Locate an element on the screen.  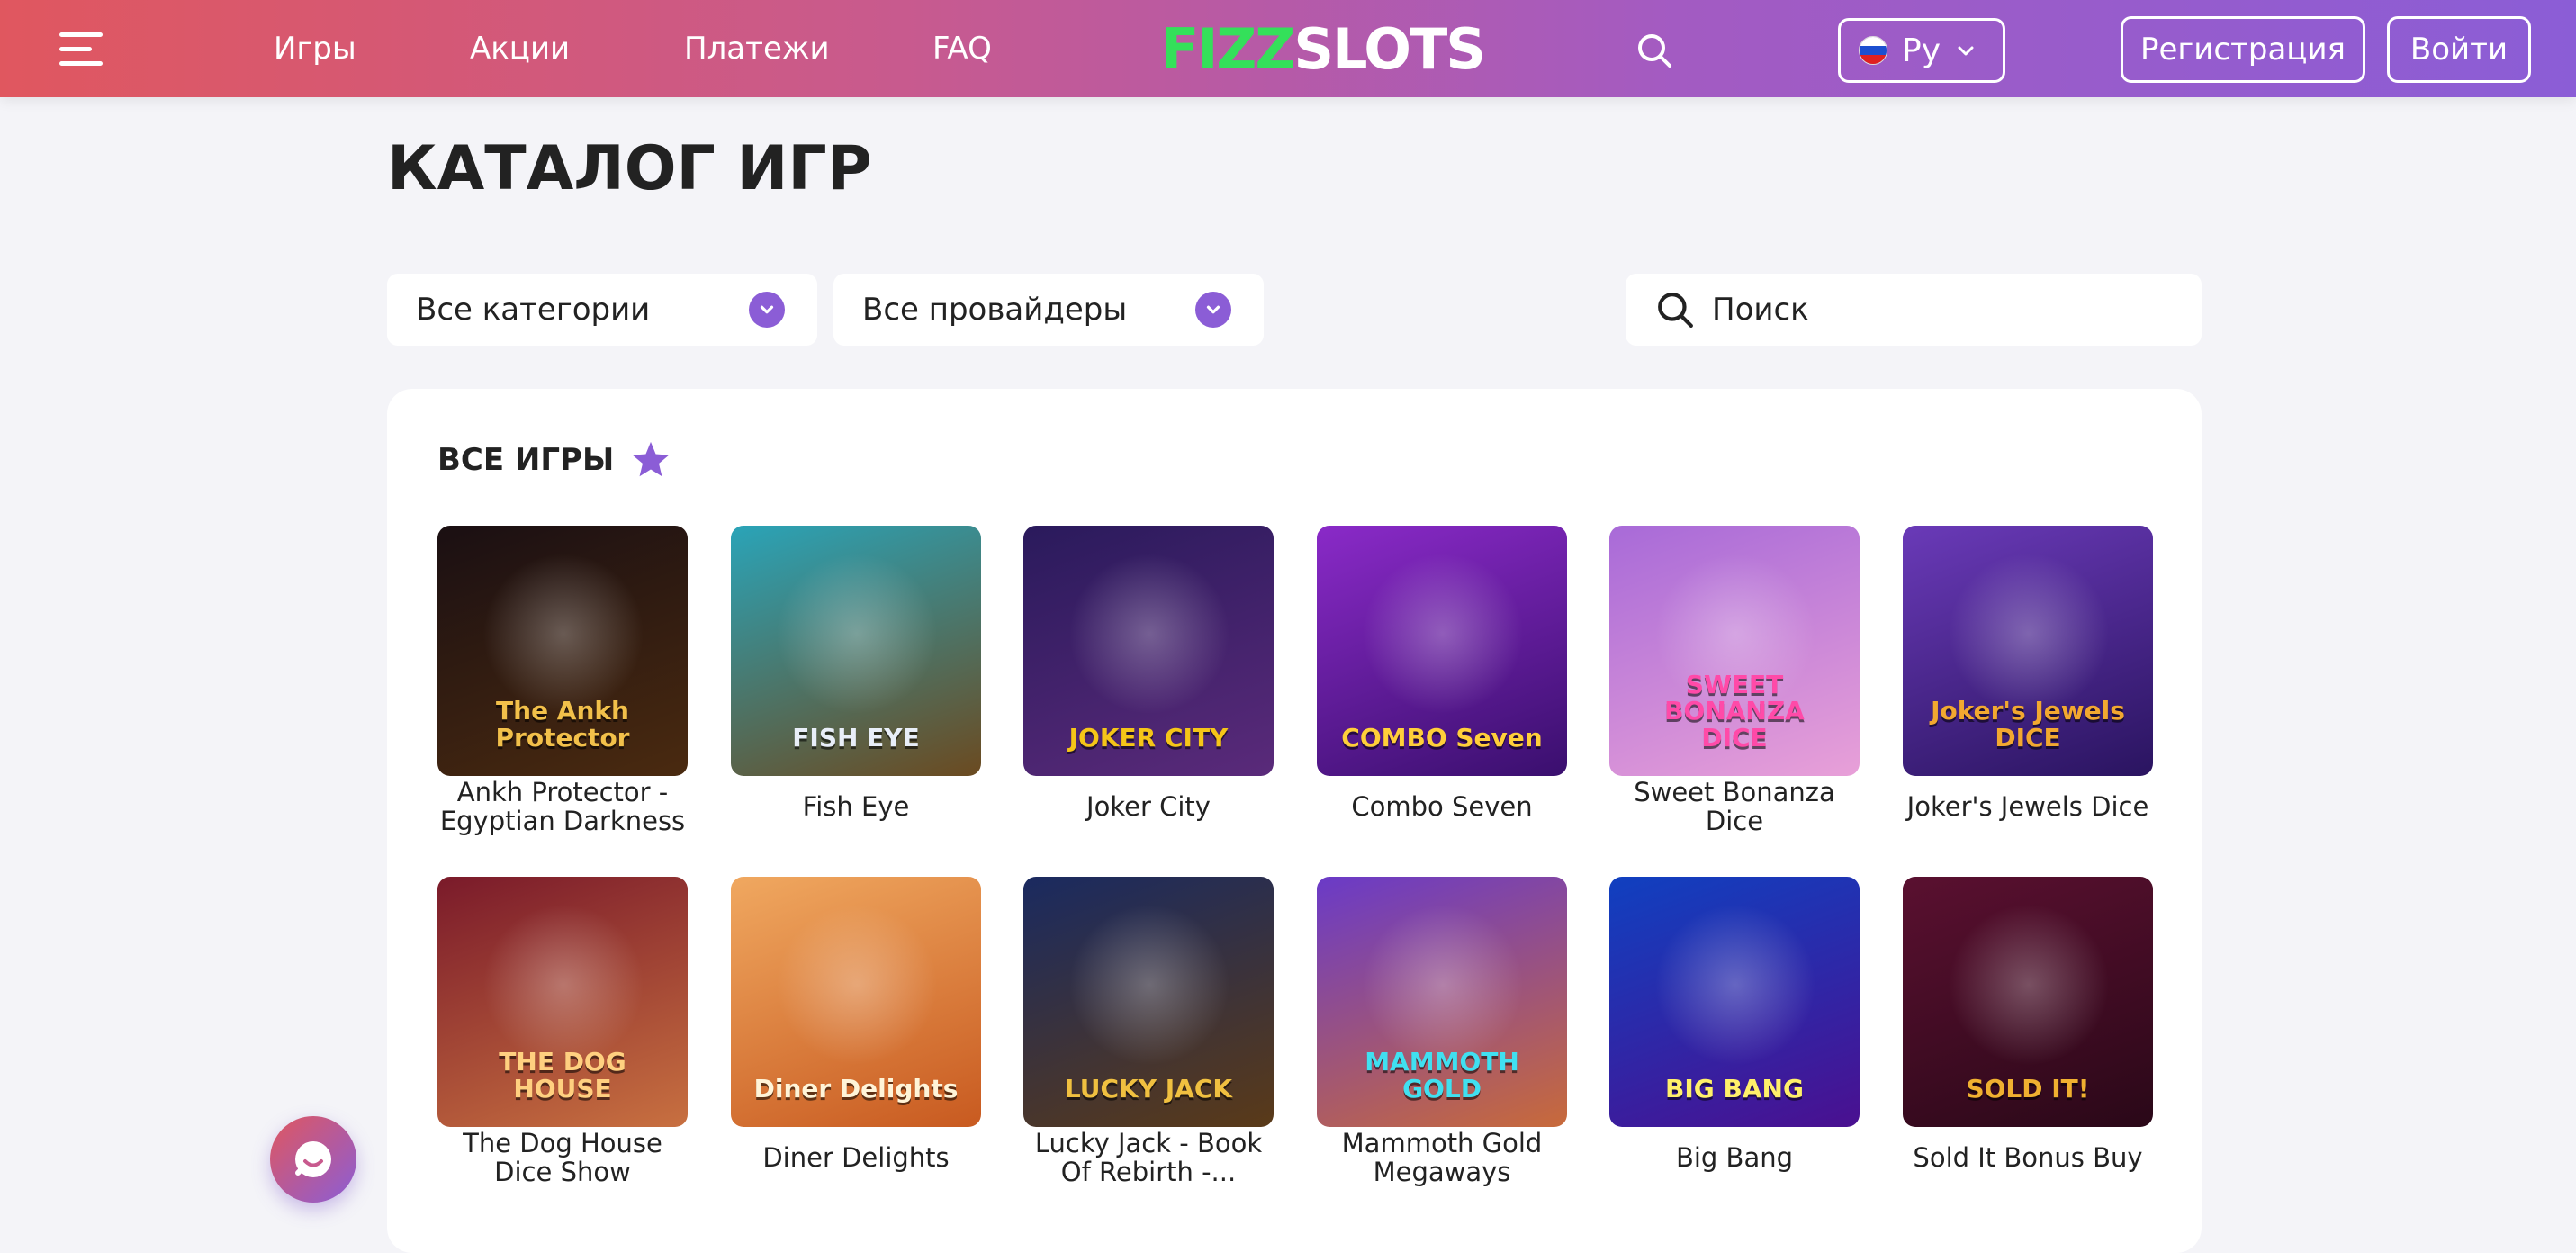
game-tile: COMBO Seven Combo Seven is located at coordinates (1442, 680).